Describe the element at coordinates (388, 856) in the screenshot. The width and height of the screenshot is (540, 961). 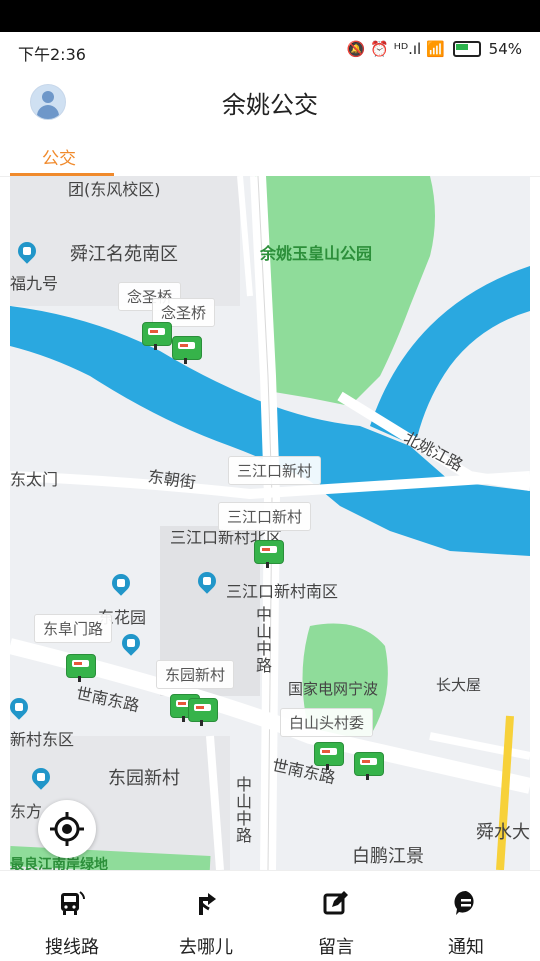
I see `map-label: 白鹏江景` at that location.